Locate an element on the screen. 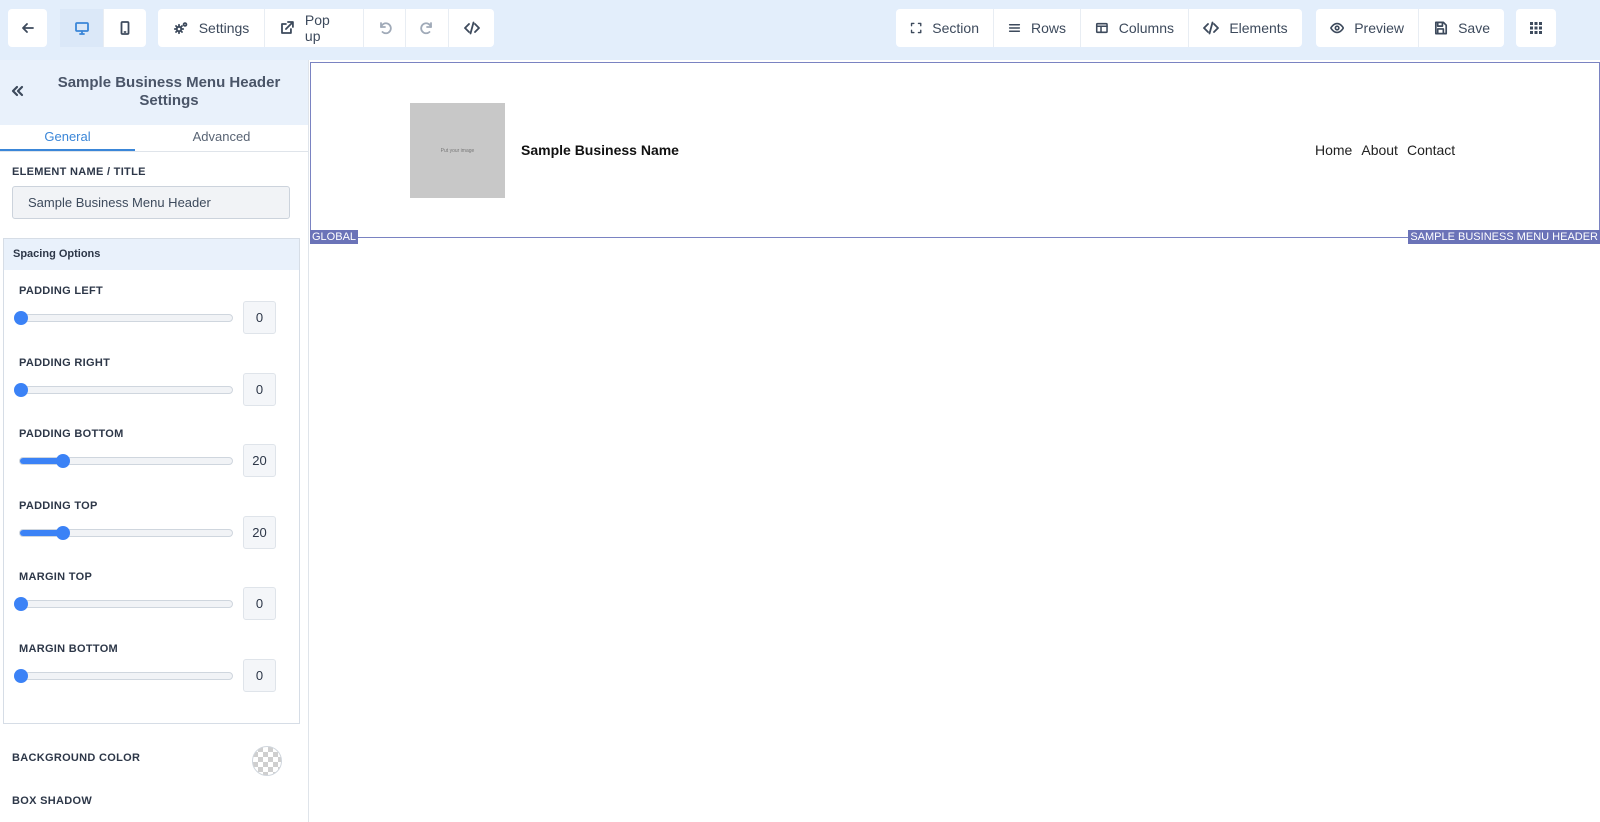 This screenshot has width=1600, height=822. undo-icon is located at coordinates (385, 28).